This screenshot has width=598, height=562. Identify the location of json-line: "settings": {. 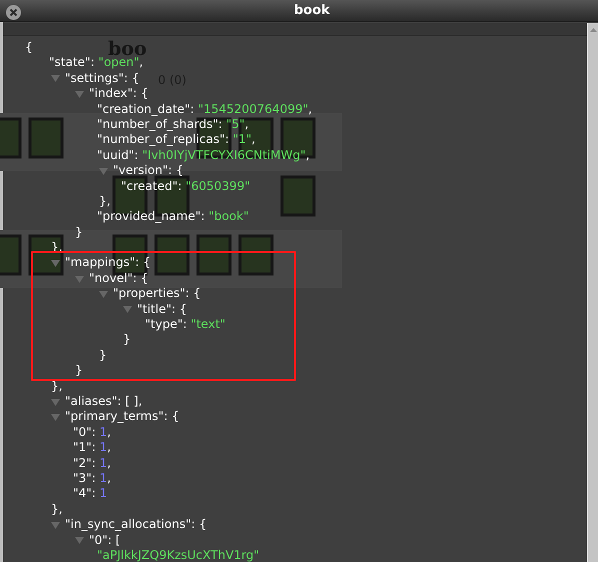
(102, 78).